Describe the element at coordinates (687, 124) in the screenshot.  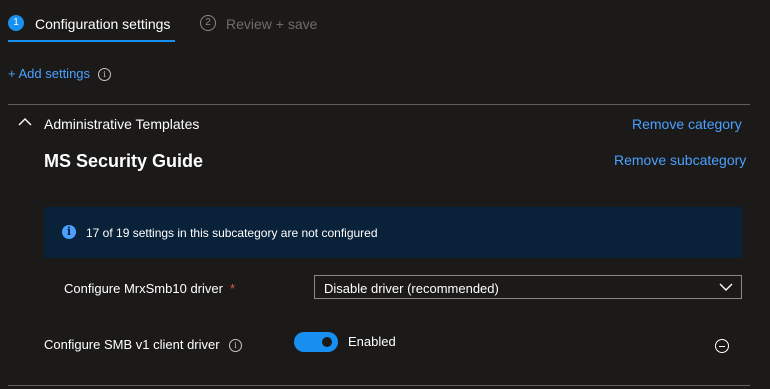
I see `remove-category-link: Remove category` at that location.